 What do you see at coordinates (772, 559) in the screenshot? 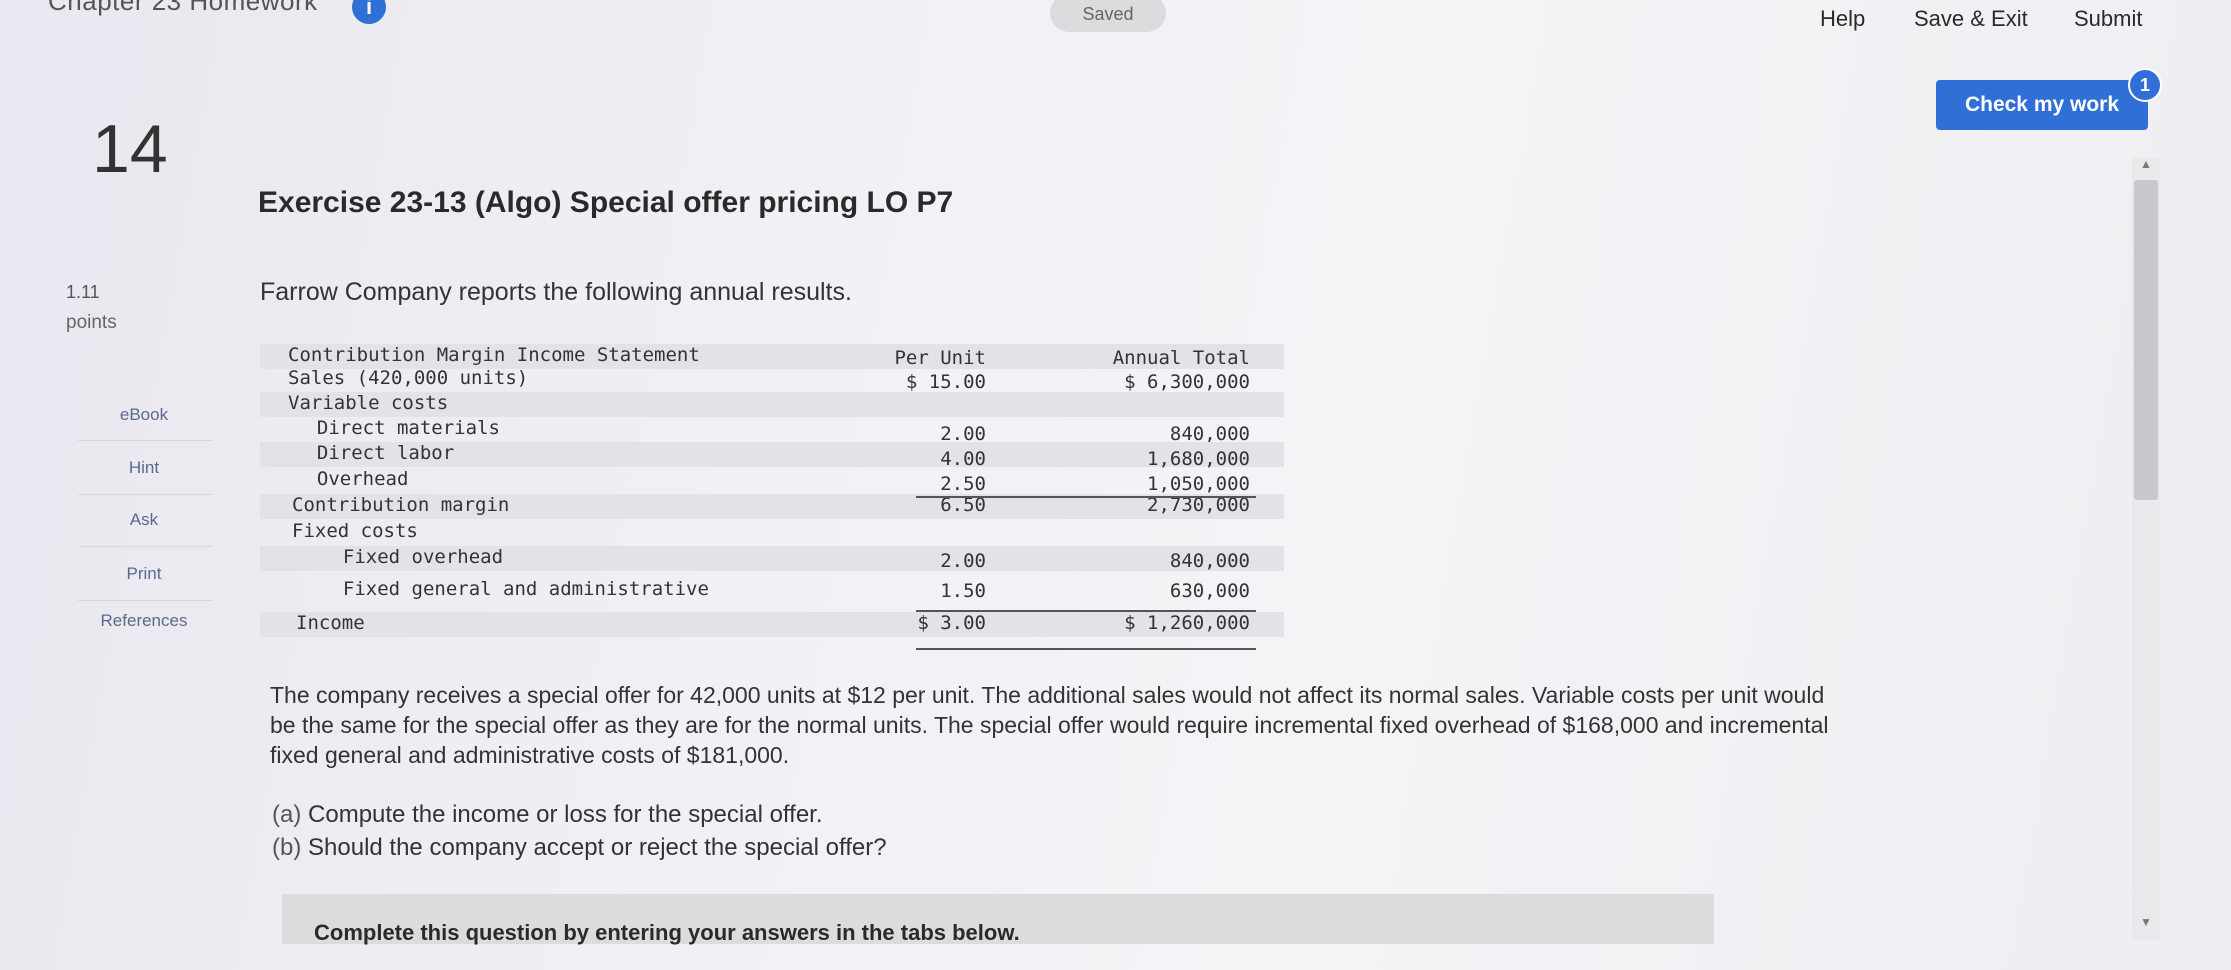
I see `table-row: Fixed overhead 2.00 840,000` at bounding box center [772, 559].